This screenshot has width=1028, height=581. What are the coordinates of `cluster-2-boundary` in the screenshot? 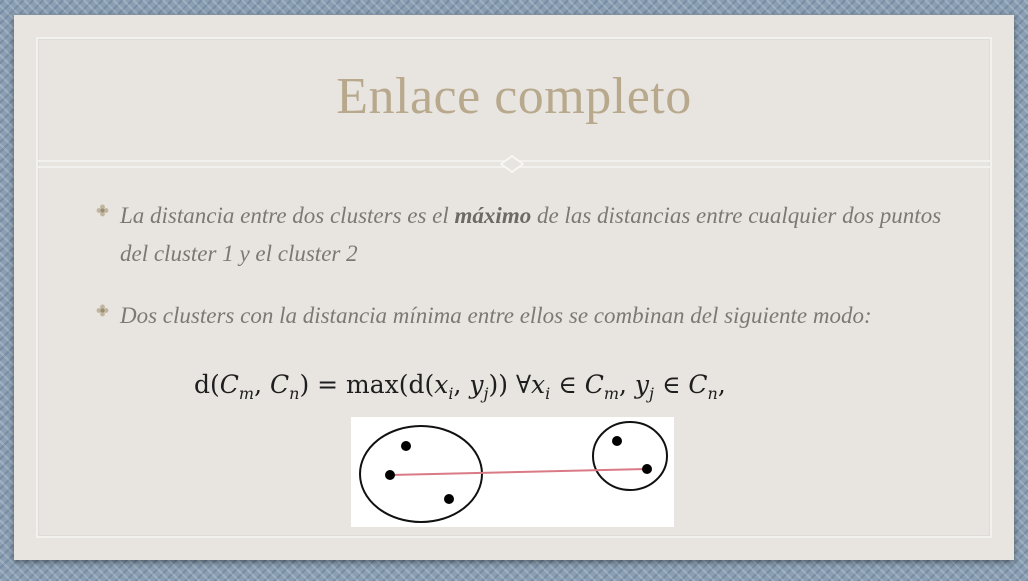 It's located at (630, 456).